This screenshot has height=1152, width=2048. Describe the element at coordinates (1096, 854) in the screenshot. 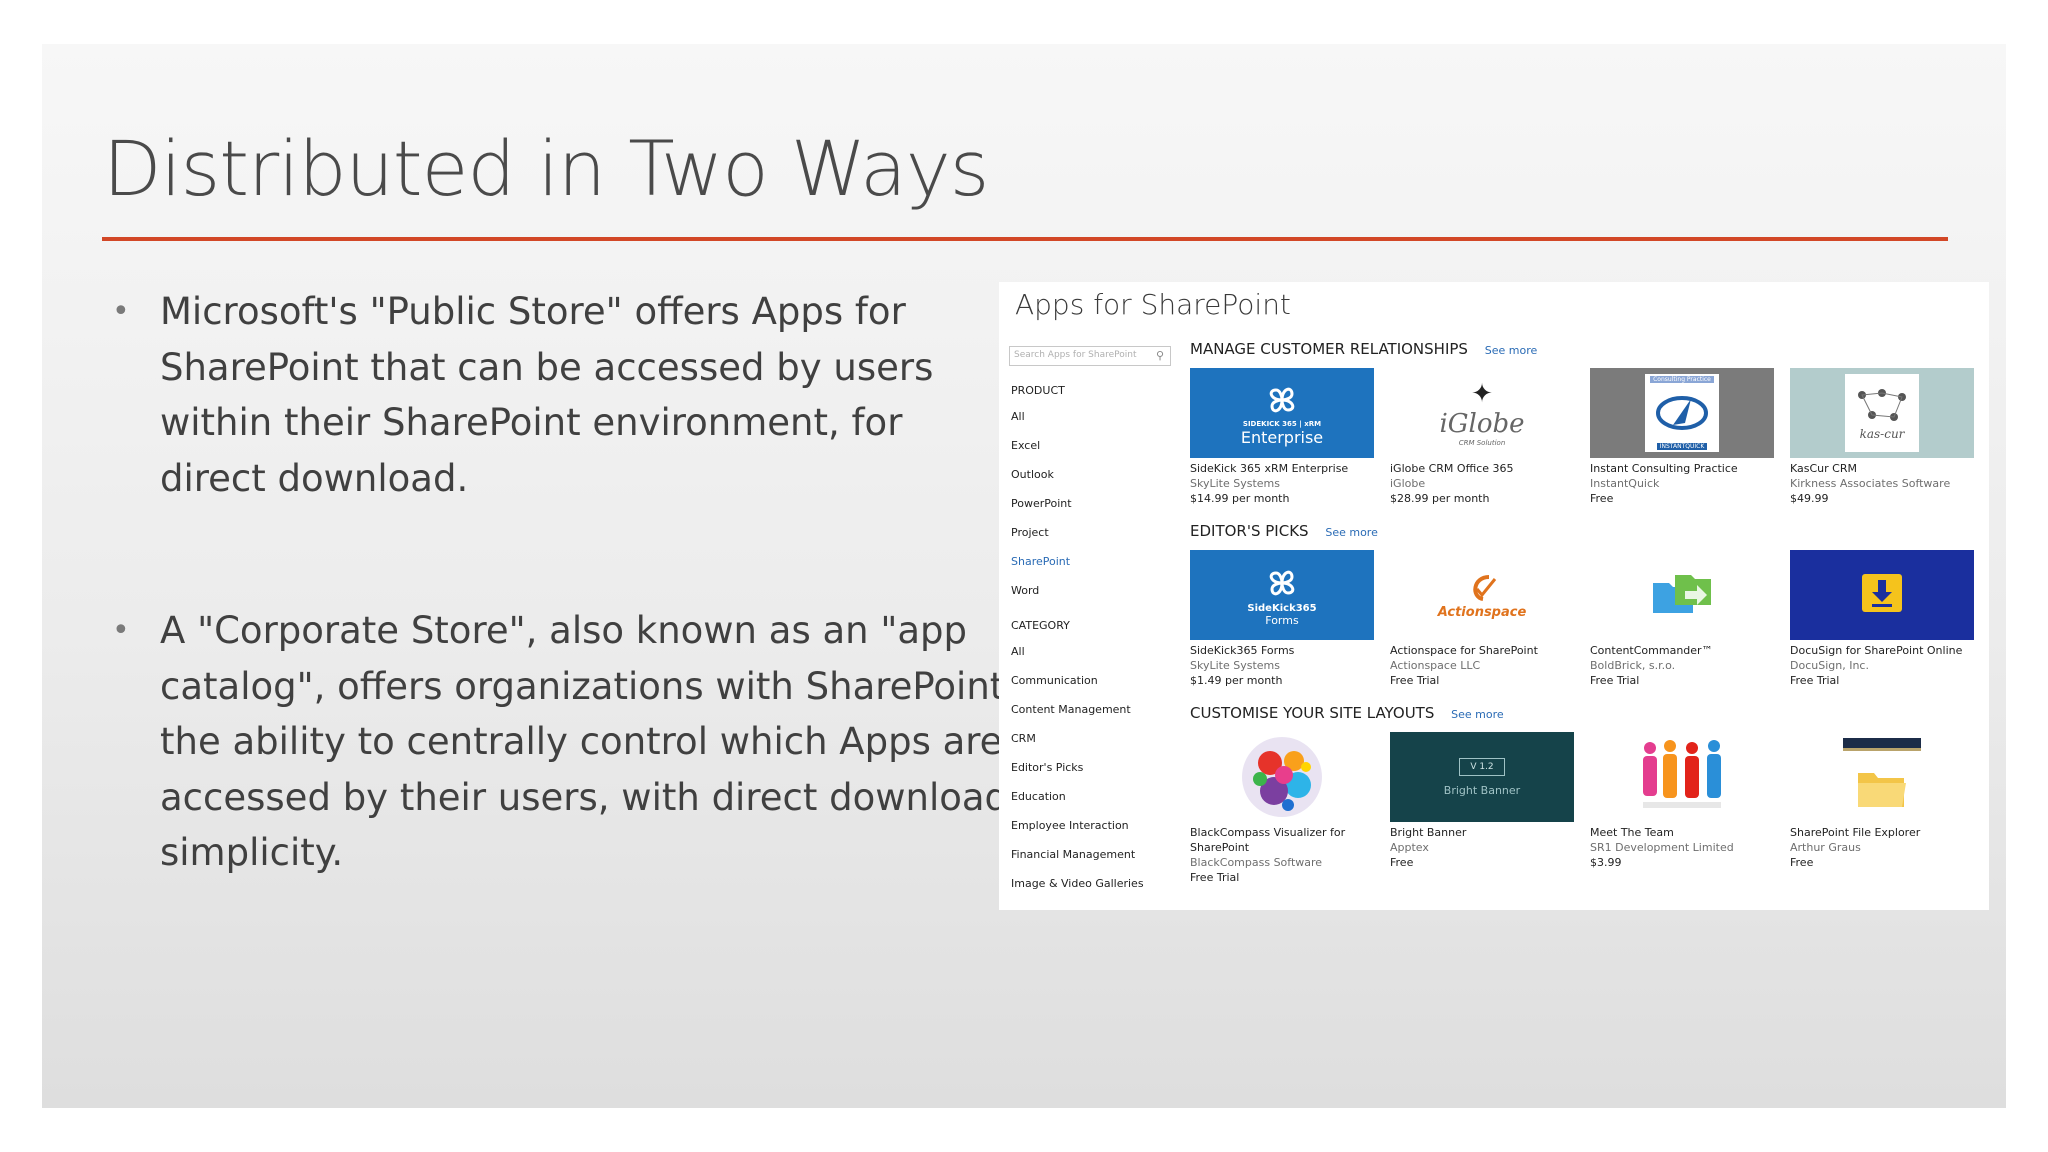

I see `category-item-financial-management: Financial Management` at that location.